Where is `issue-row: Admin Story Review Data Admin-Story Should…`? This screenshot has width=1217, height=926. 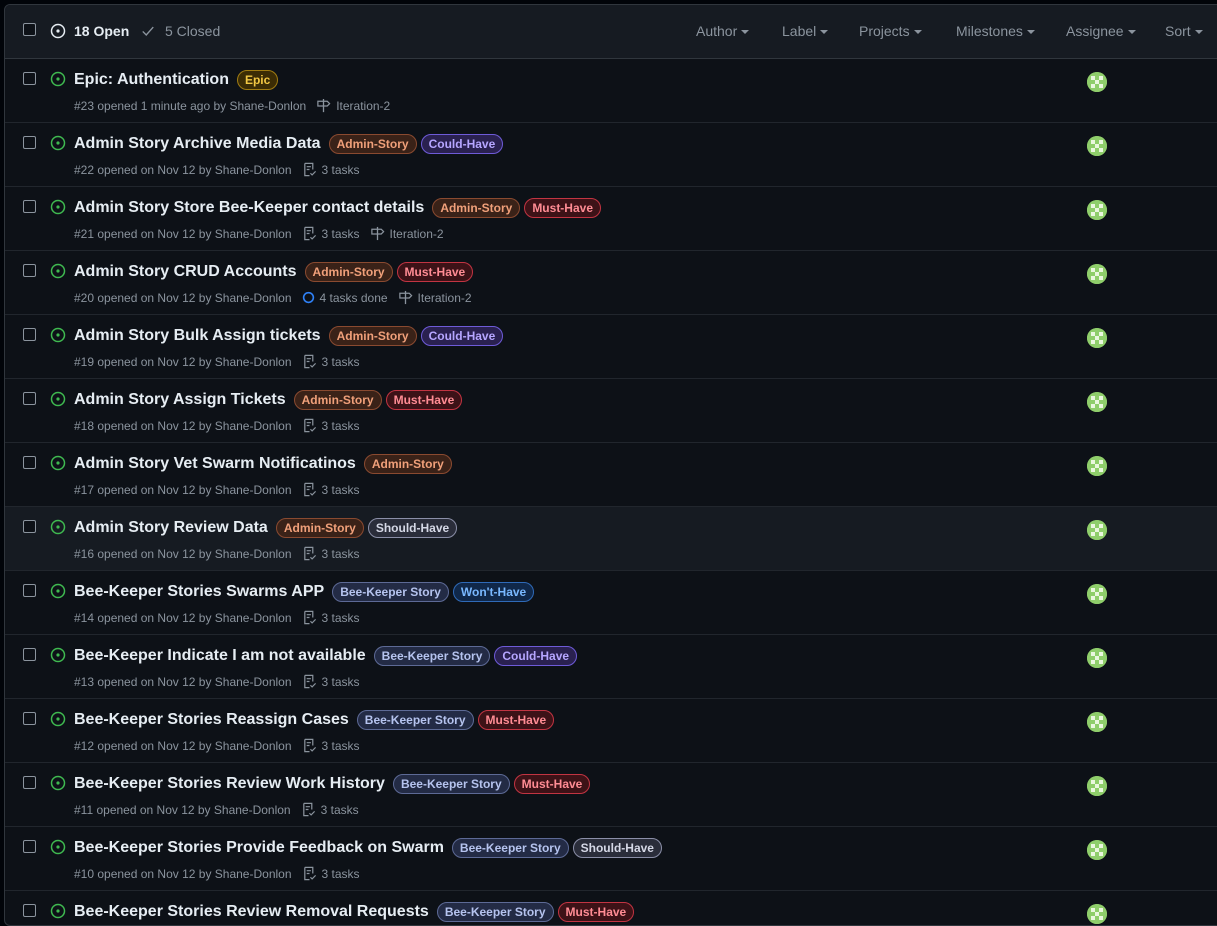 issue-row: Admin Story Review Data Admin-Story Should… is located at coordinates (611, 539).